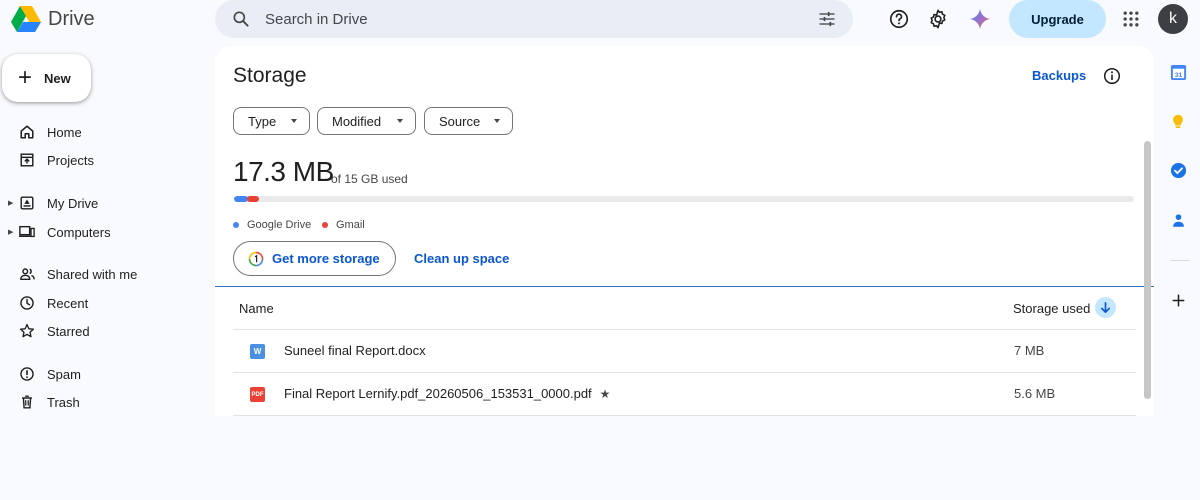 This screenshot has width=1200, height=500. I want to click on storage-used-total: of 15 GB used, so click(369, 179).